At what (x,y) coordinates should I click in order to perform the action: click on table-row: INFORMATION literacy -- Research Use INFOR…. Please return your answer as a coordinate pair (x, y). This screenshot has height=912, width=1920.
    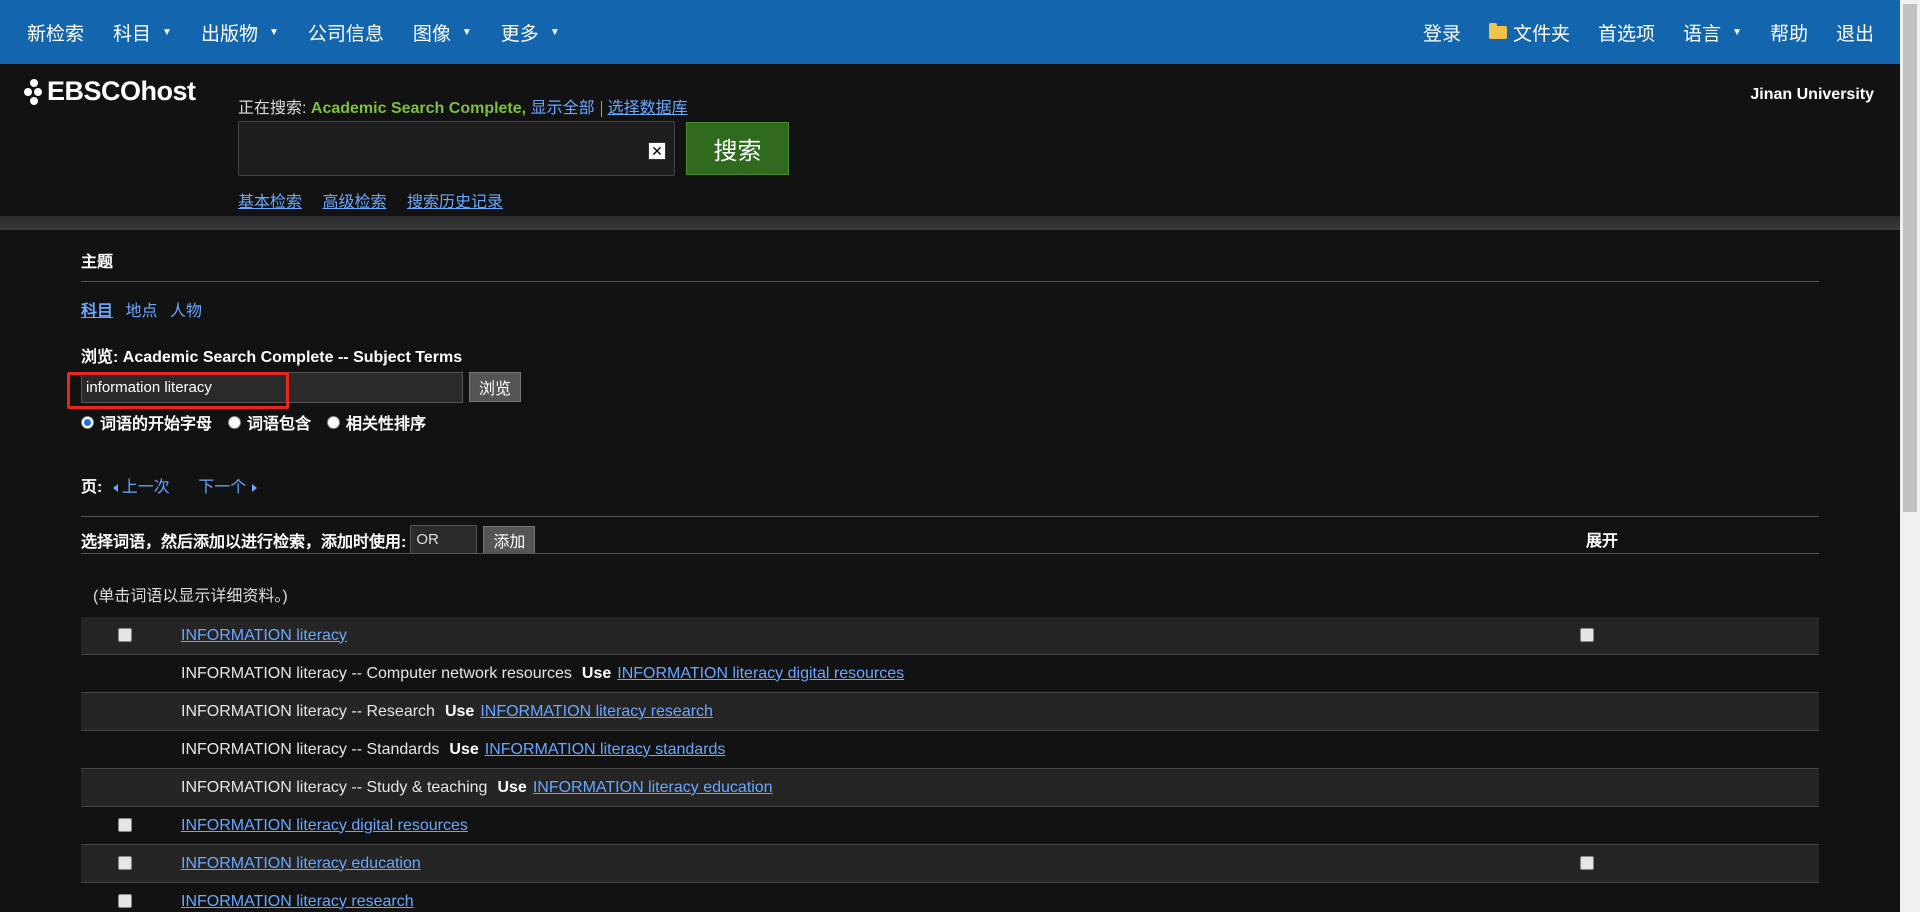
    Looking at the image, I should click on (950, 712).